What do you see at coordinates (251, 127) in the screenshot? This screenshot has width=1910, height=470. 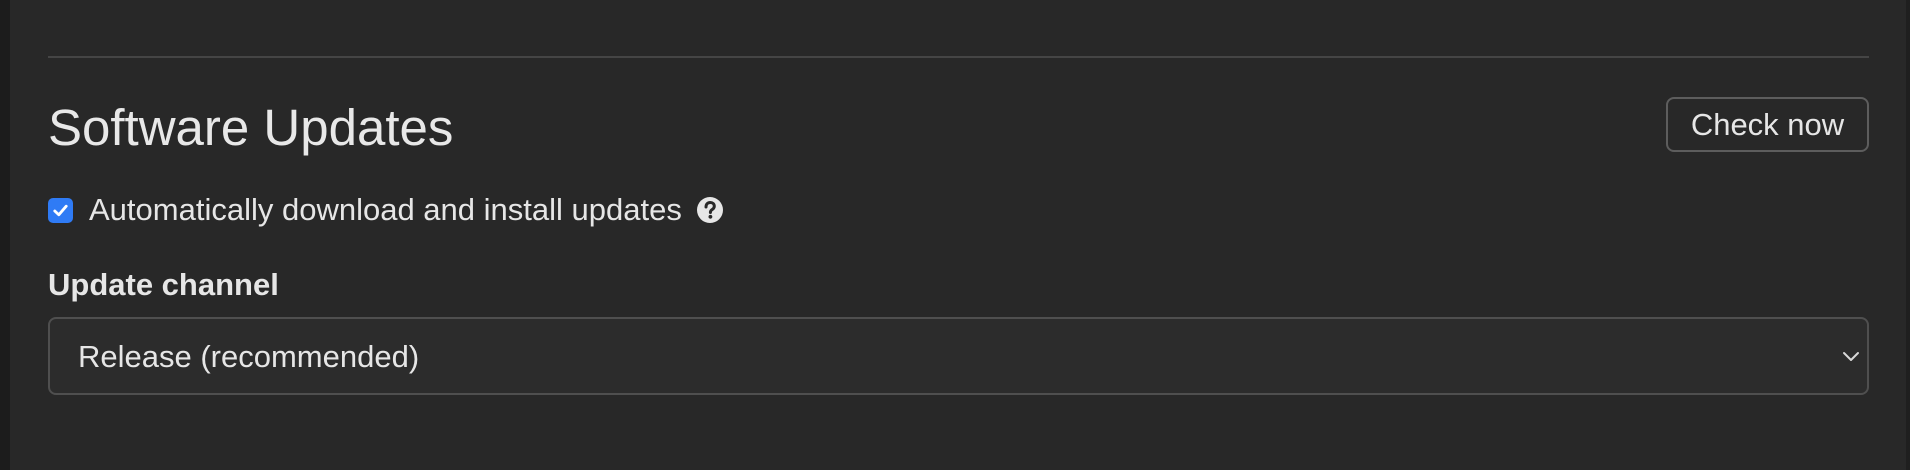 I see `section-title: Software Updates` at bounding box center [251, 127].